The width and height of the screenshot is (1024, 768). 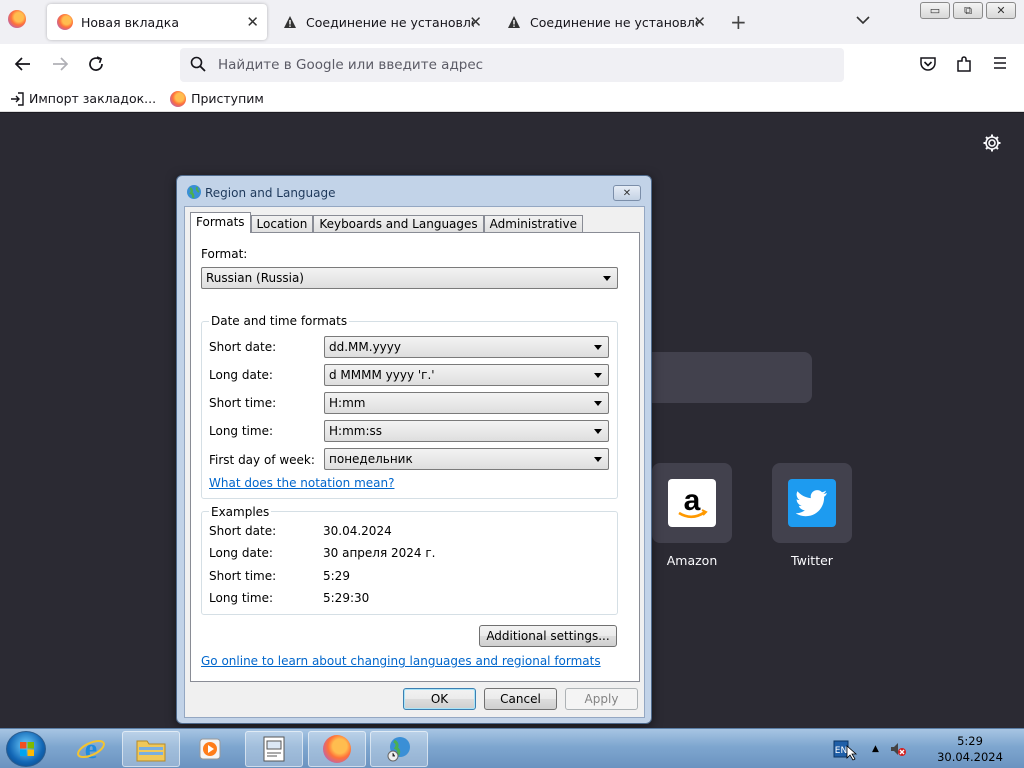 I want to click on folder-icon, so click(x=151, y=751).